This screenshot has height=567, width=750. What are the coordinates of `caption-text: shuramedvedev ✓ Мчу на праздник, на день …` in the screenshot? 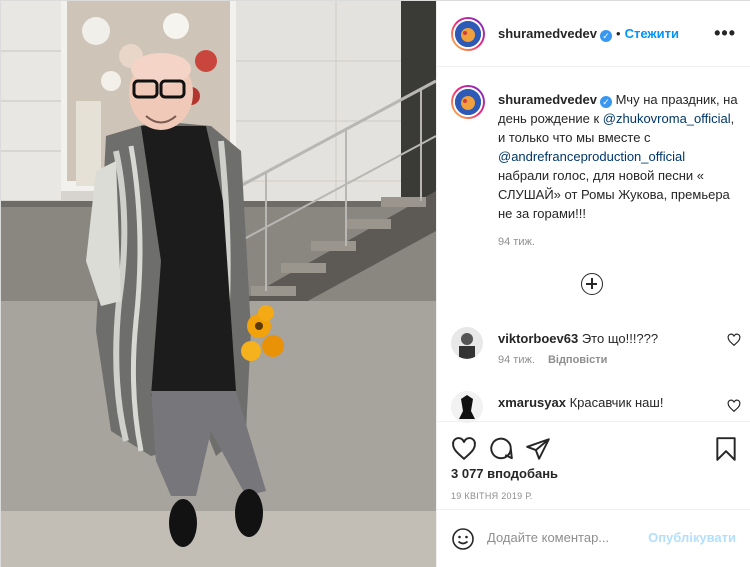 It's located at (618, 156).